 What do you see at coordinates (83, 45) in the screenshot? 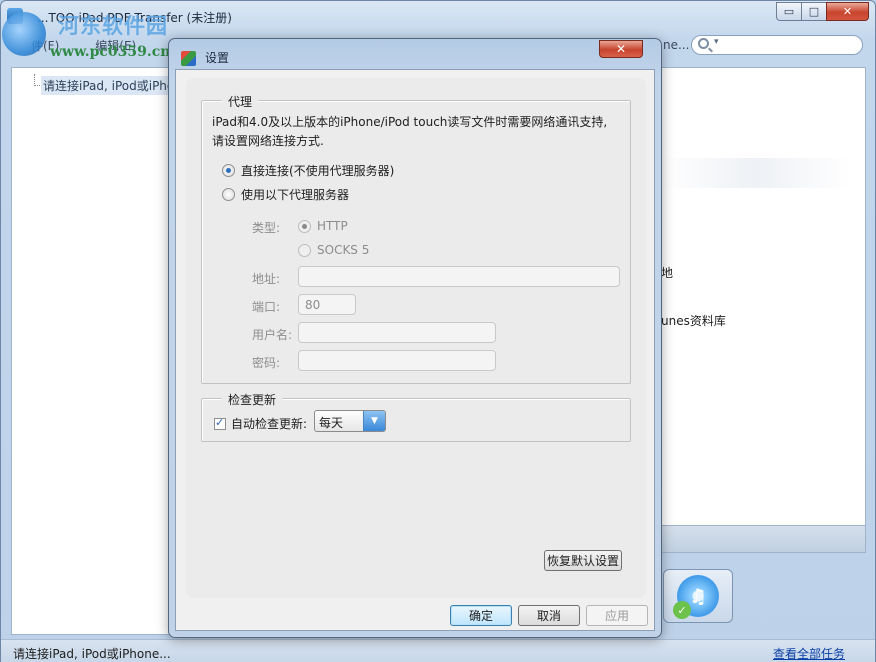
I see `menu-bar: 件(F) 编辑(E)` at bounding box center [83, 45].